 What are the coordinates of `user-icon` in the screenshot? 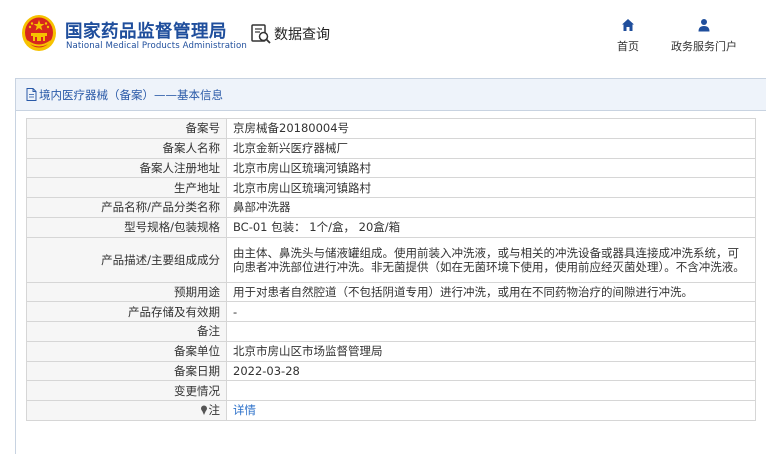 It's located at (704, 25).